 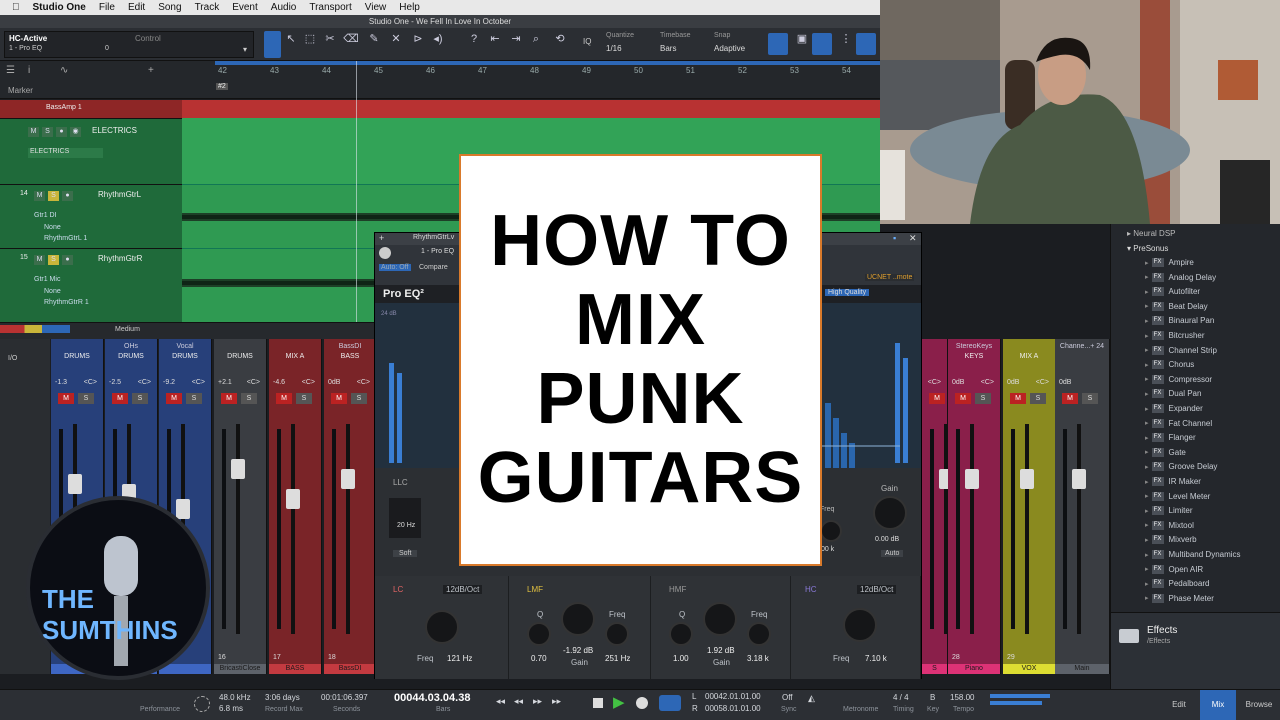 I want to click on solo-button: S, so click(x=53, y=260).